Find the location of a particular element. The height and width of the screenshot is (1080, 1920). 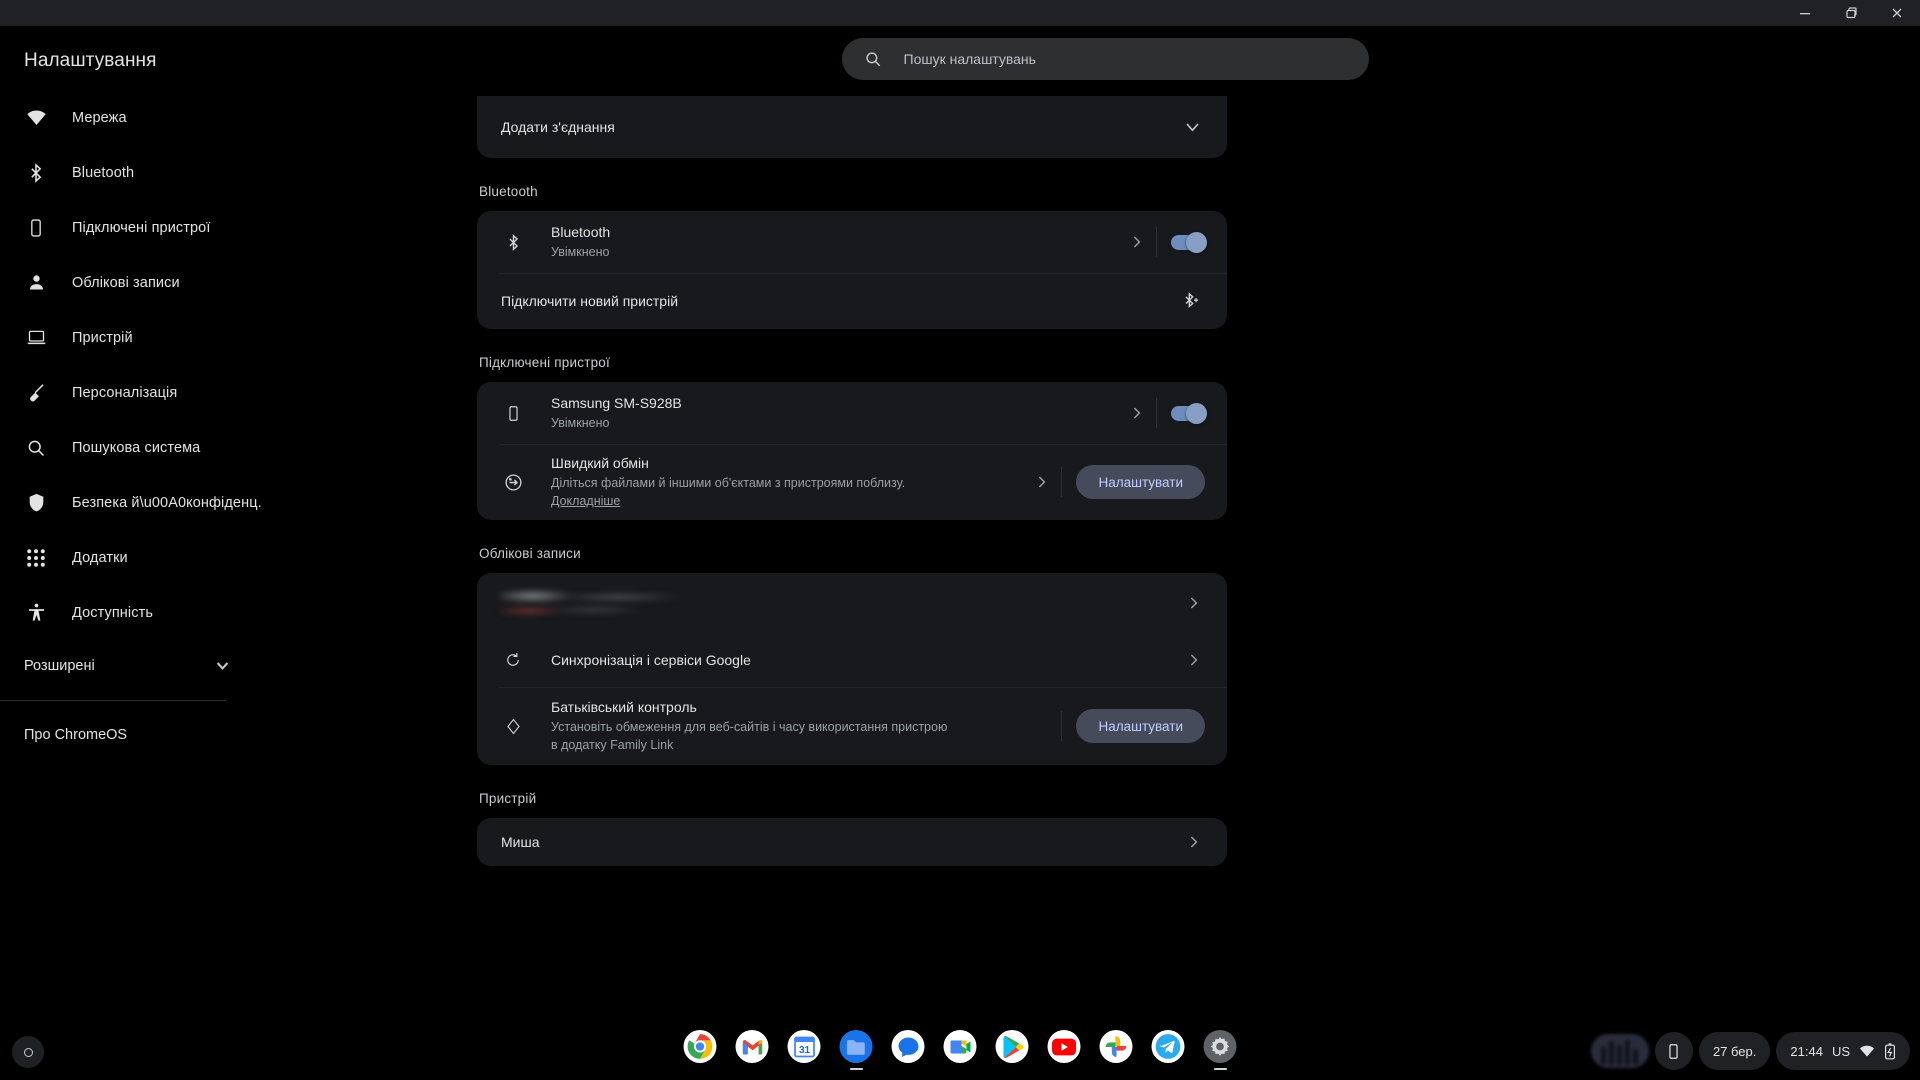

calendar-icon: 31 is located at coordinates (804, 1046).